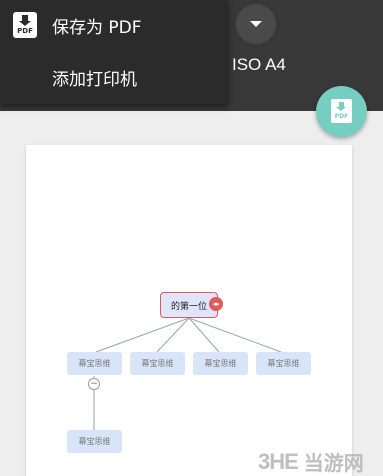  What do you see at coordinates (216, 304) in the screenshot?
I see `root-expand-icon: ◂▸` at bounding box center [216, 304].